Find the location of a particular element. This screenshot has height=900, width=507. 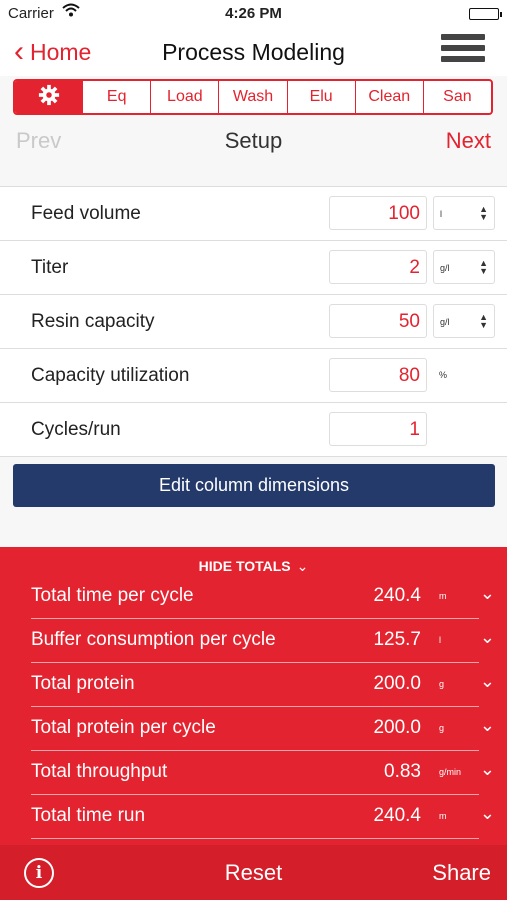

hide-totals-toggle: HIDE TOTALS ⌄ is located at coordinates (253, 566).